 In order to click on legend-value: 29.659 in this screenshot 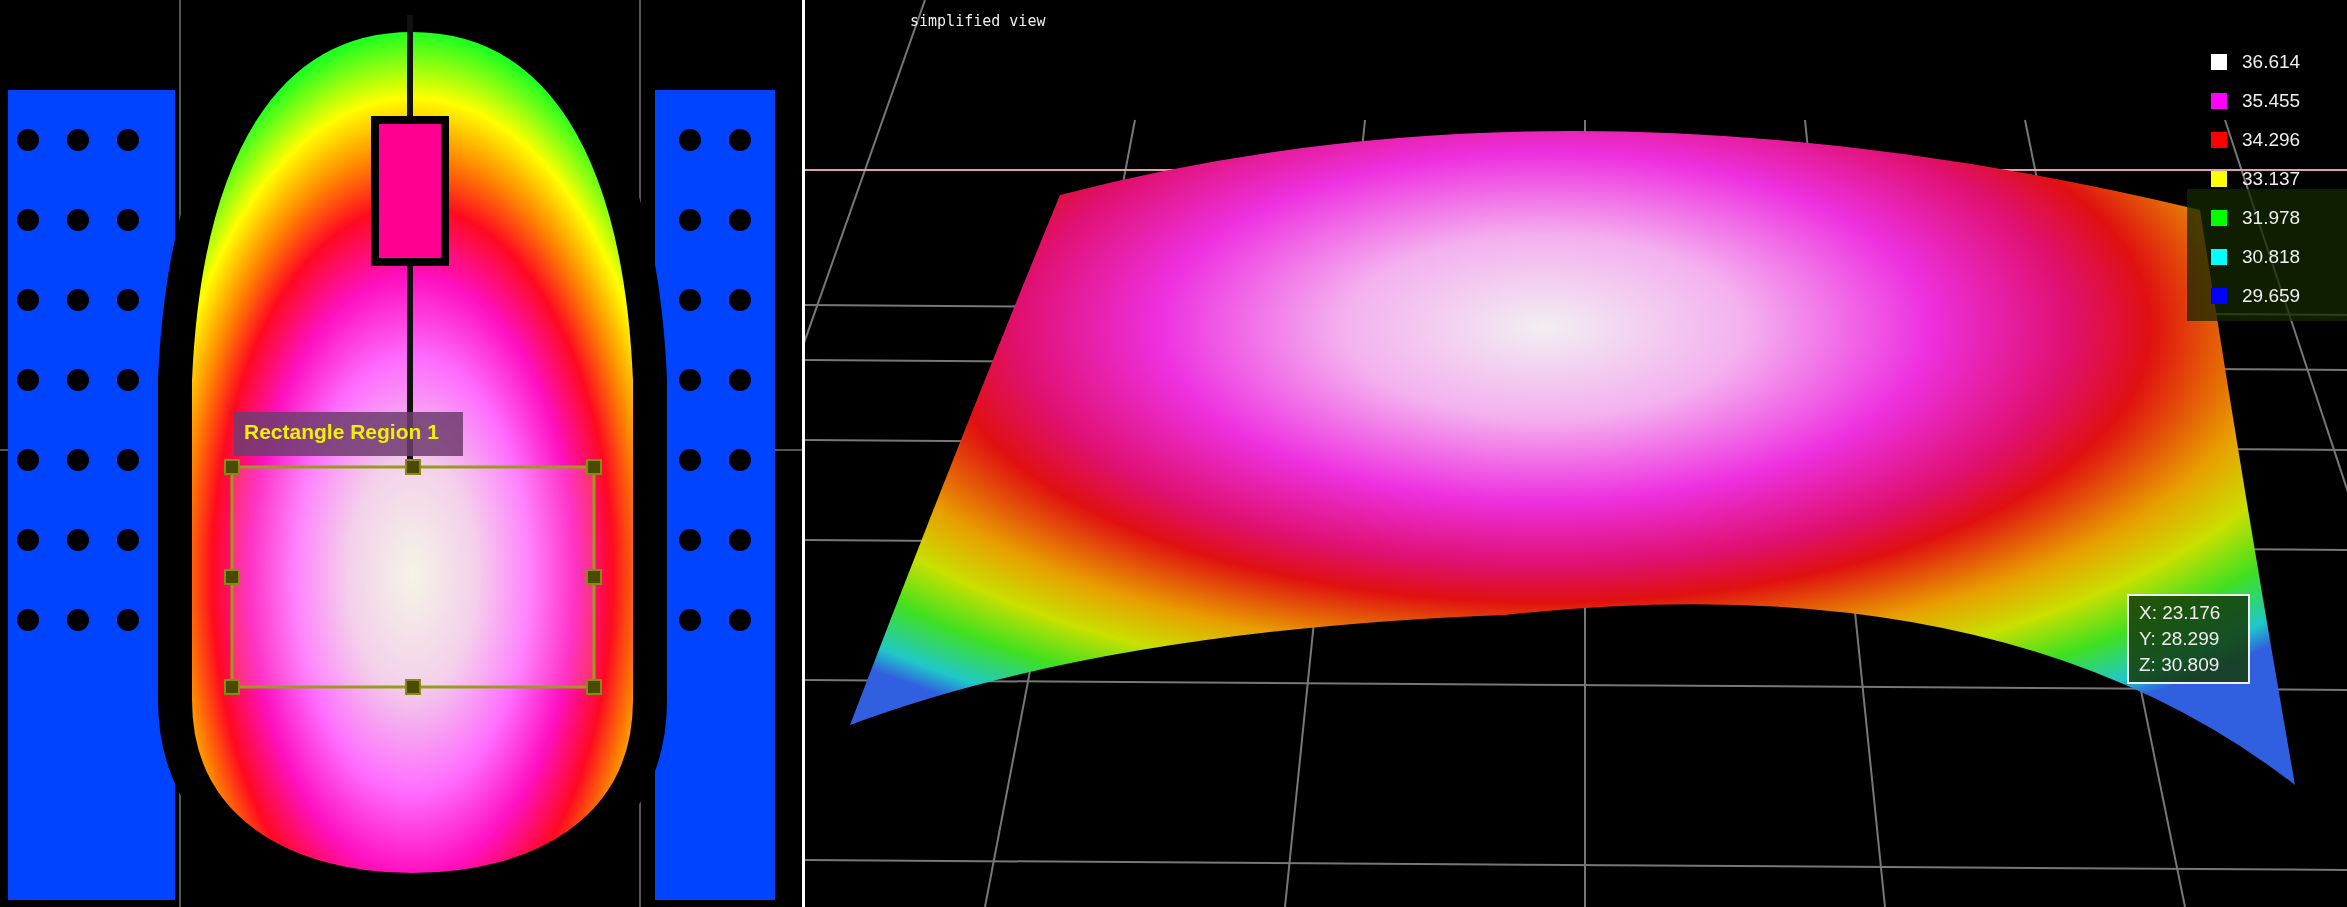, I will do `click(2271, 295)`.